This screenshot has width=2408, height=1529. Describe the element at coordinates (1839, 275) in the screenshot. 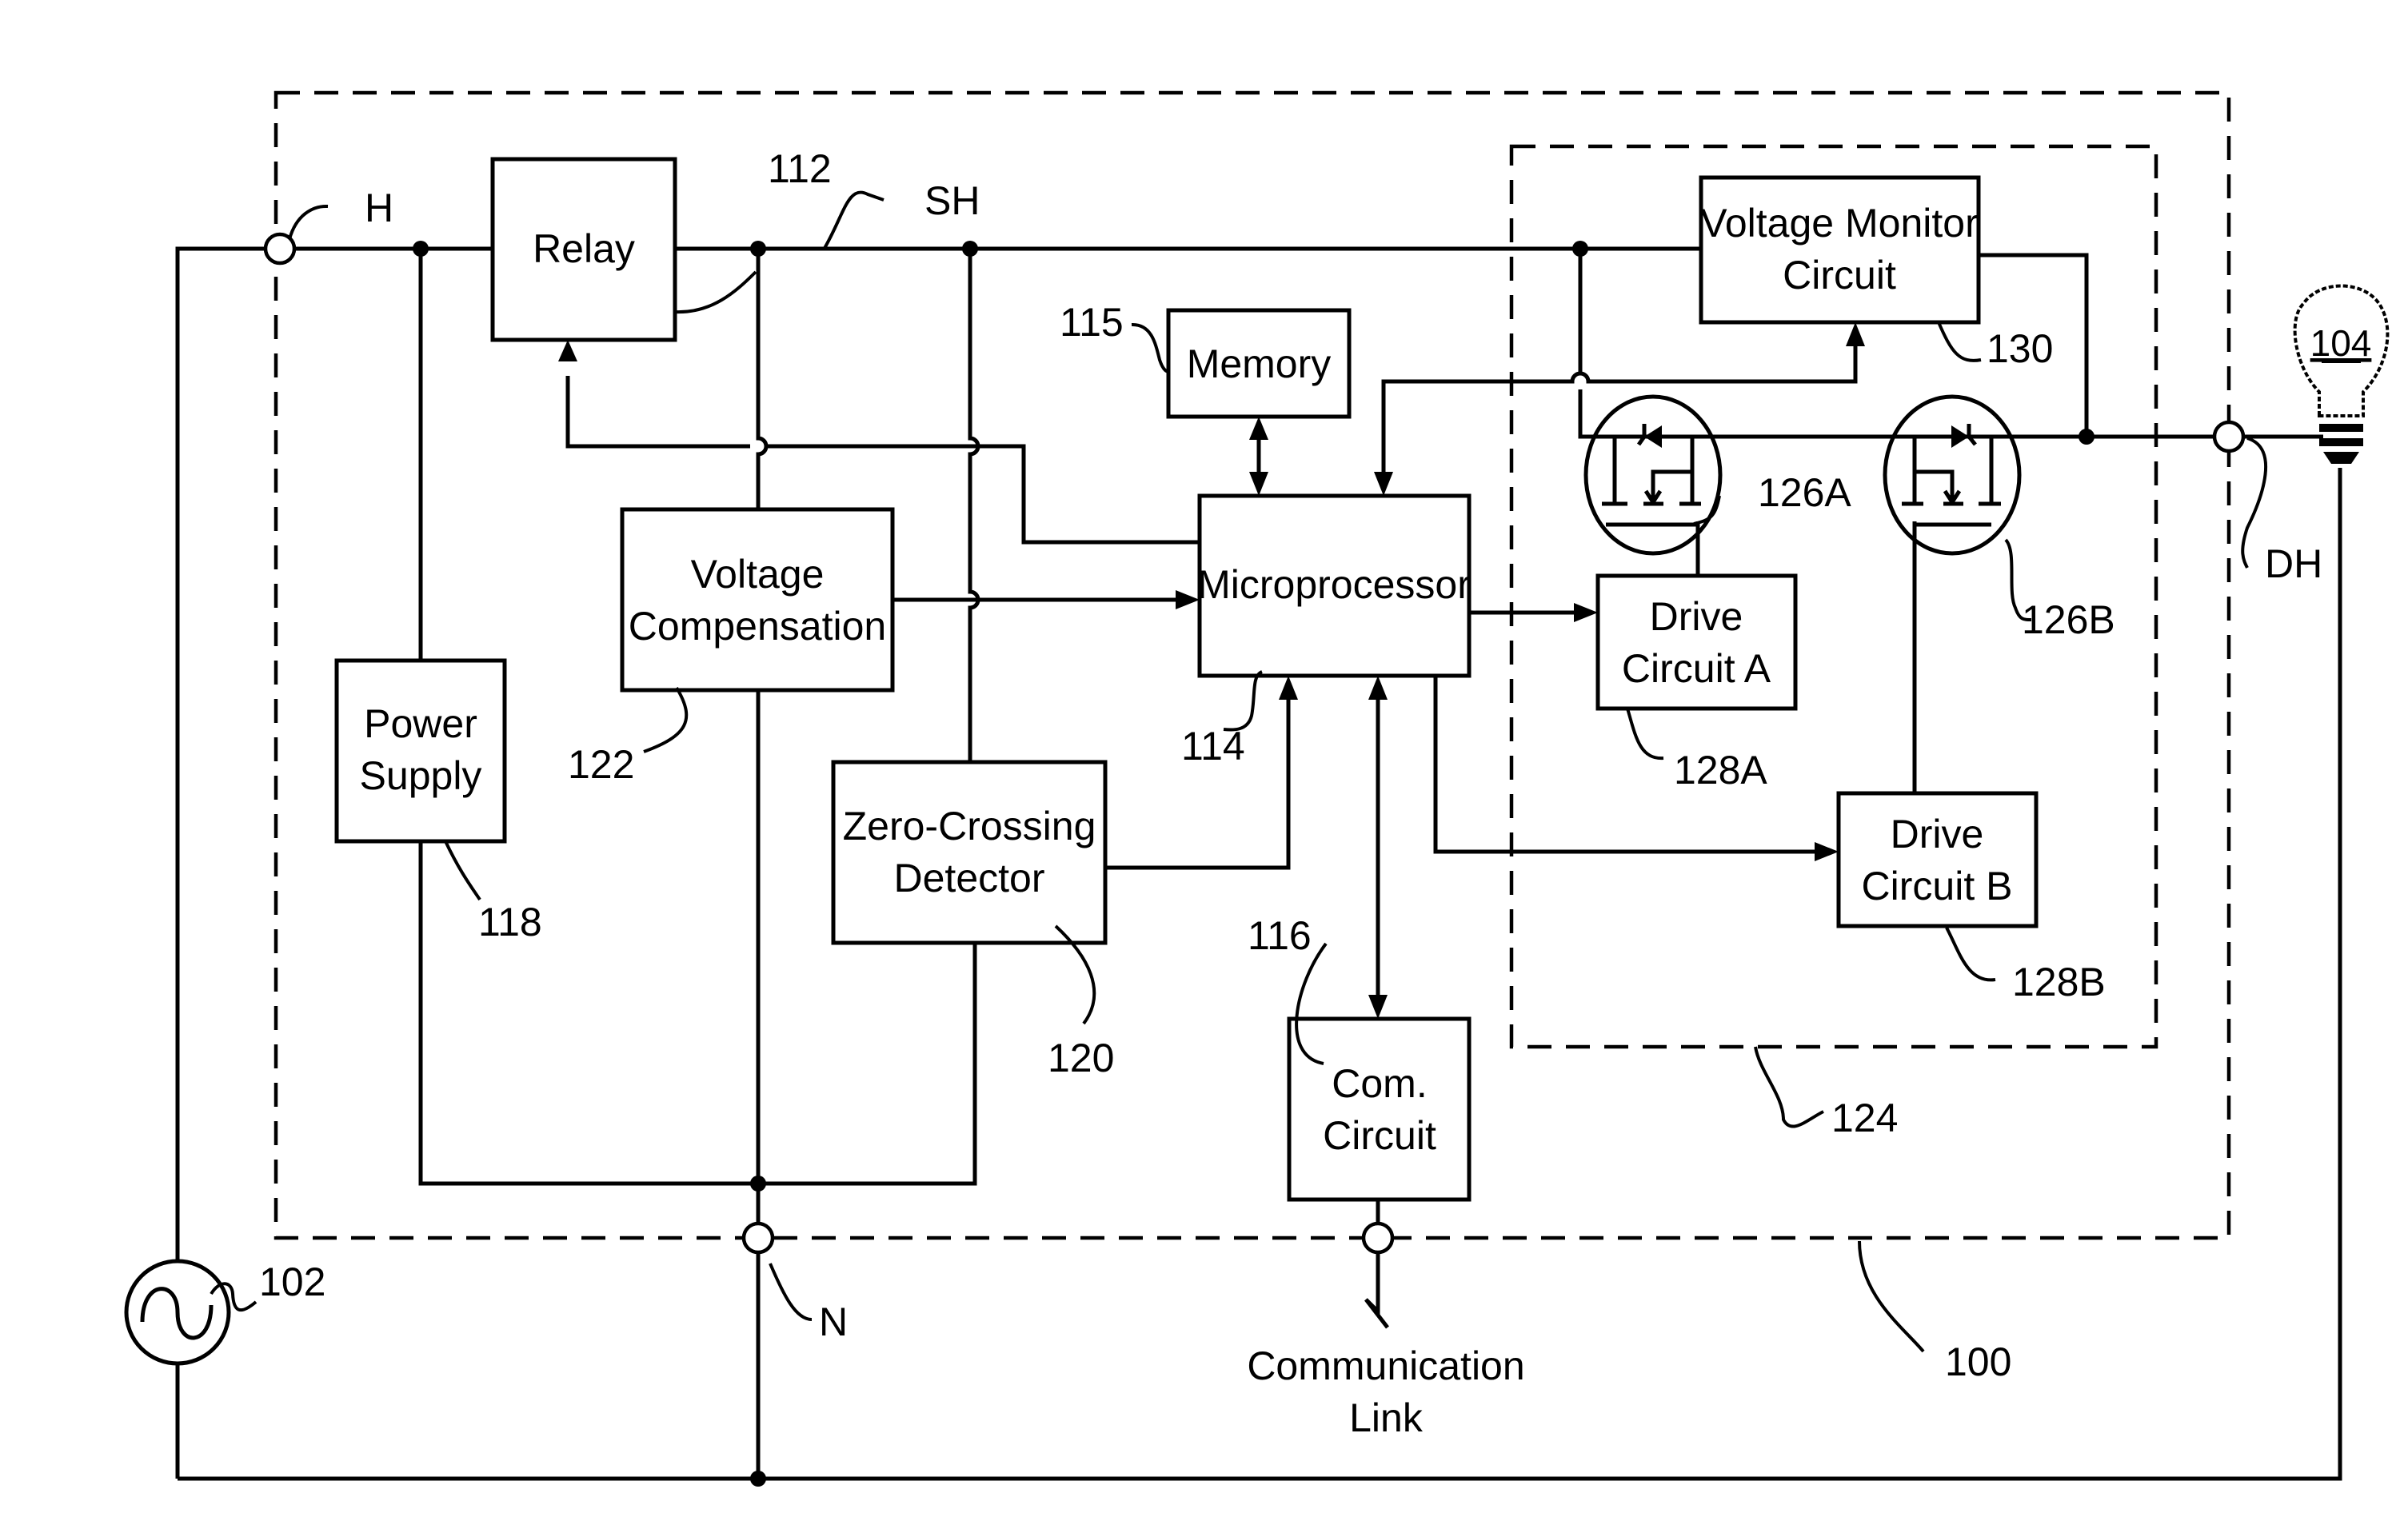

I see `voltage-monitor-label-2: Circuit` at that location.